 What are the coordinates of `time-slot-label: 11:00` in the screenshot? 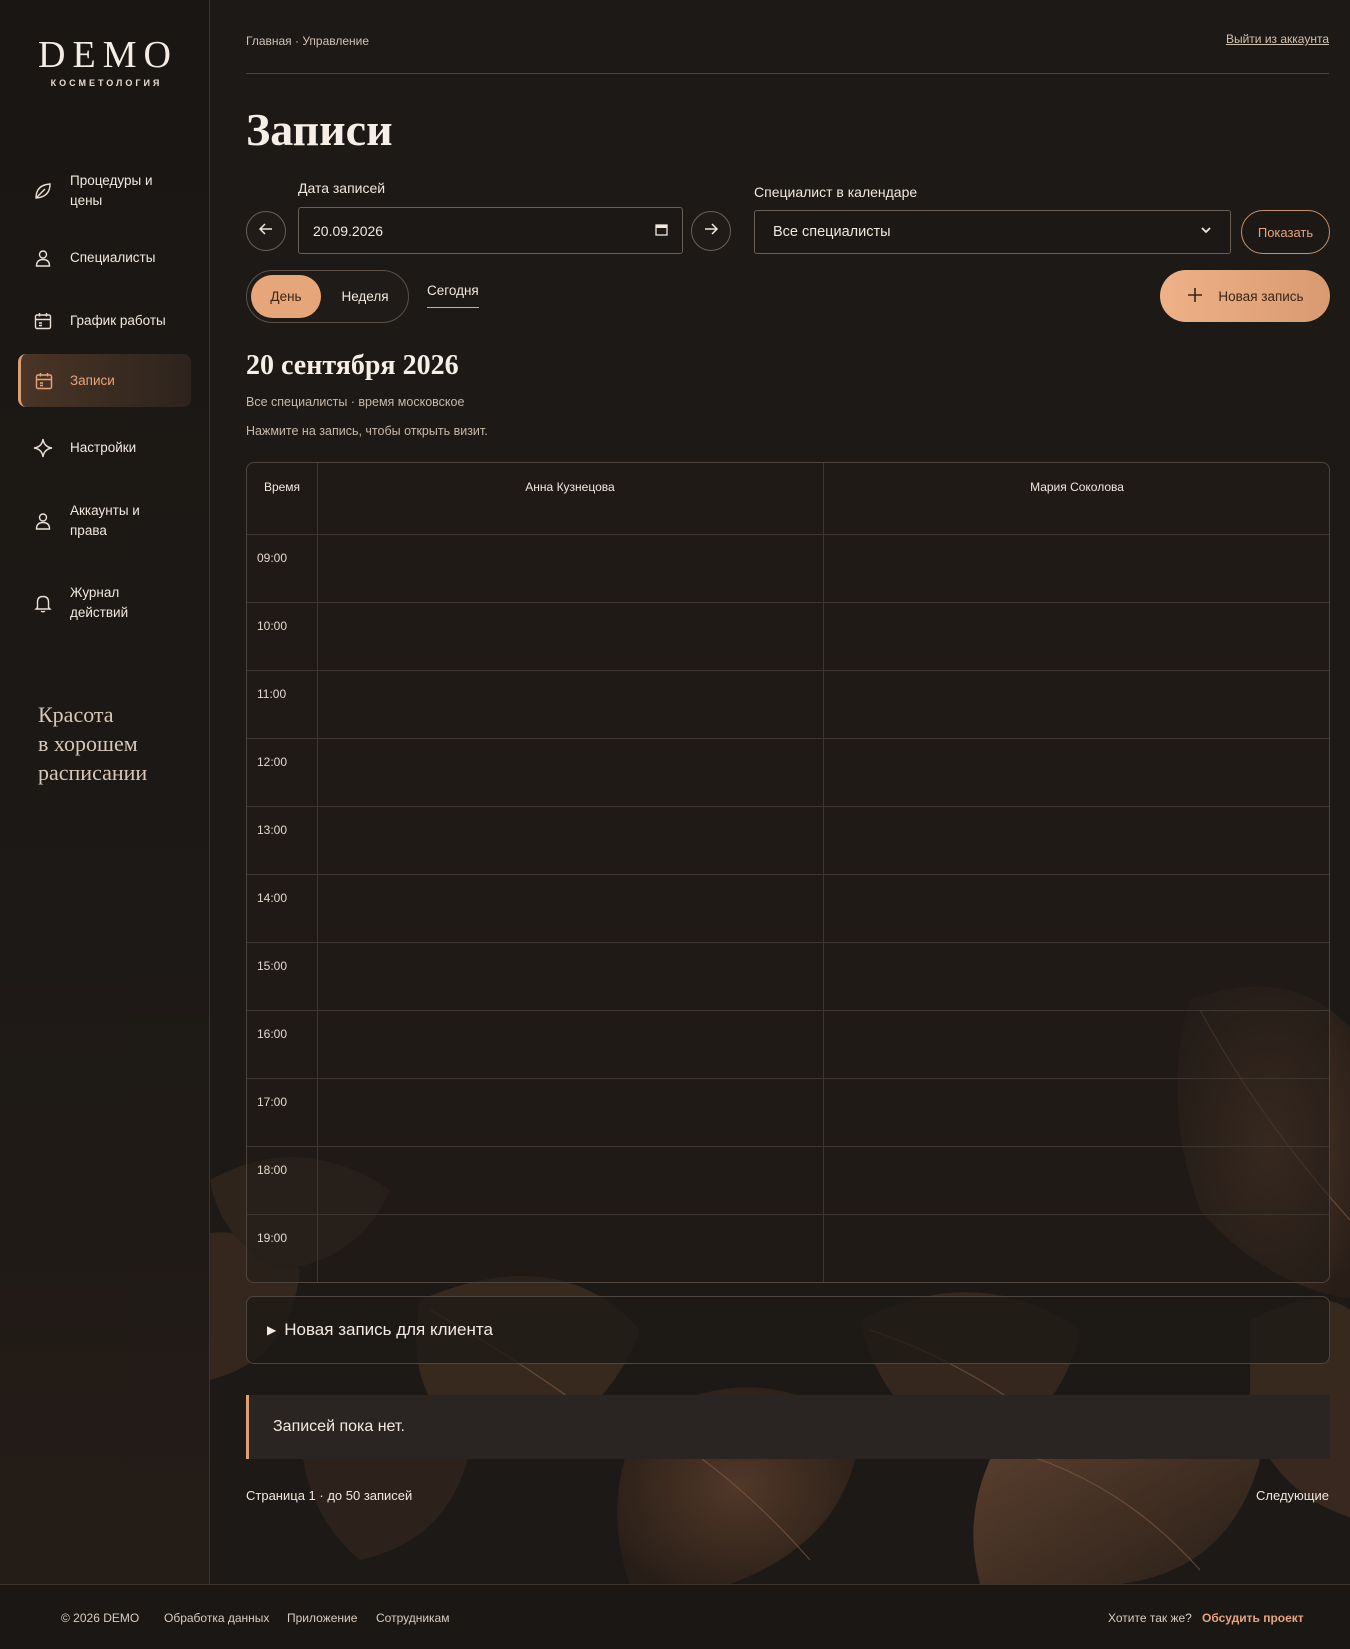 It's located at (272, 694).